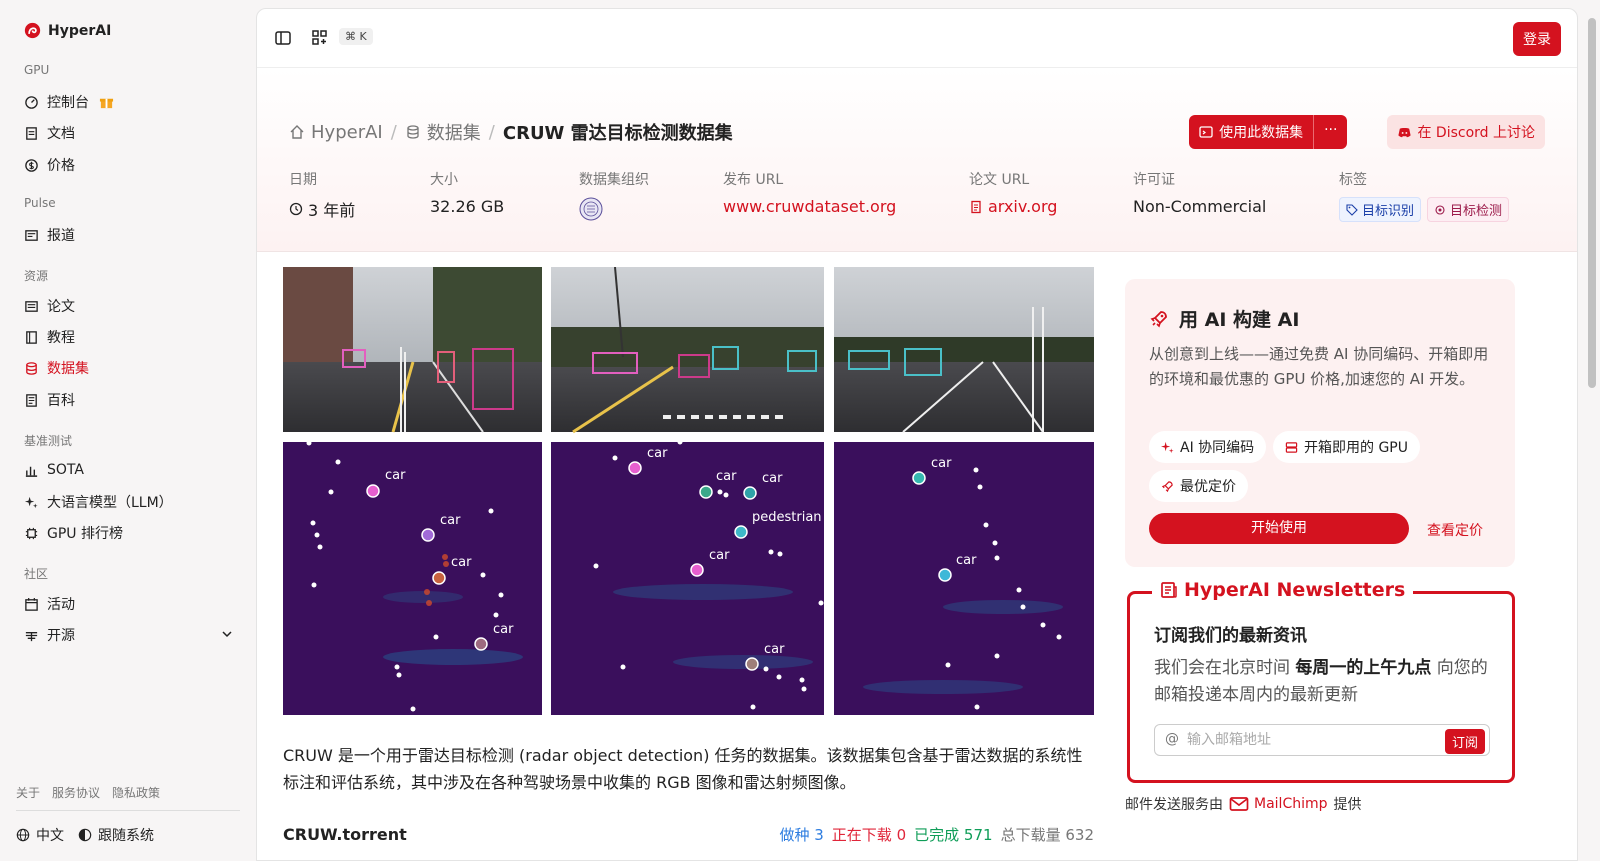 This screenshot has height=861, width=1600. Describe the element at coordinates (787, 517) in the screenshot. I see `radar-label: pedestrian` at that location.